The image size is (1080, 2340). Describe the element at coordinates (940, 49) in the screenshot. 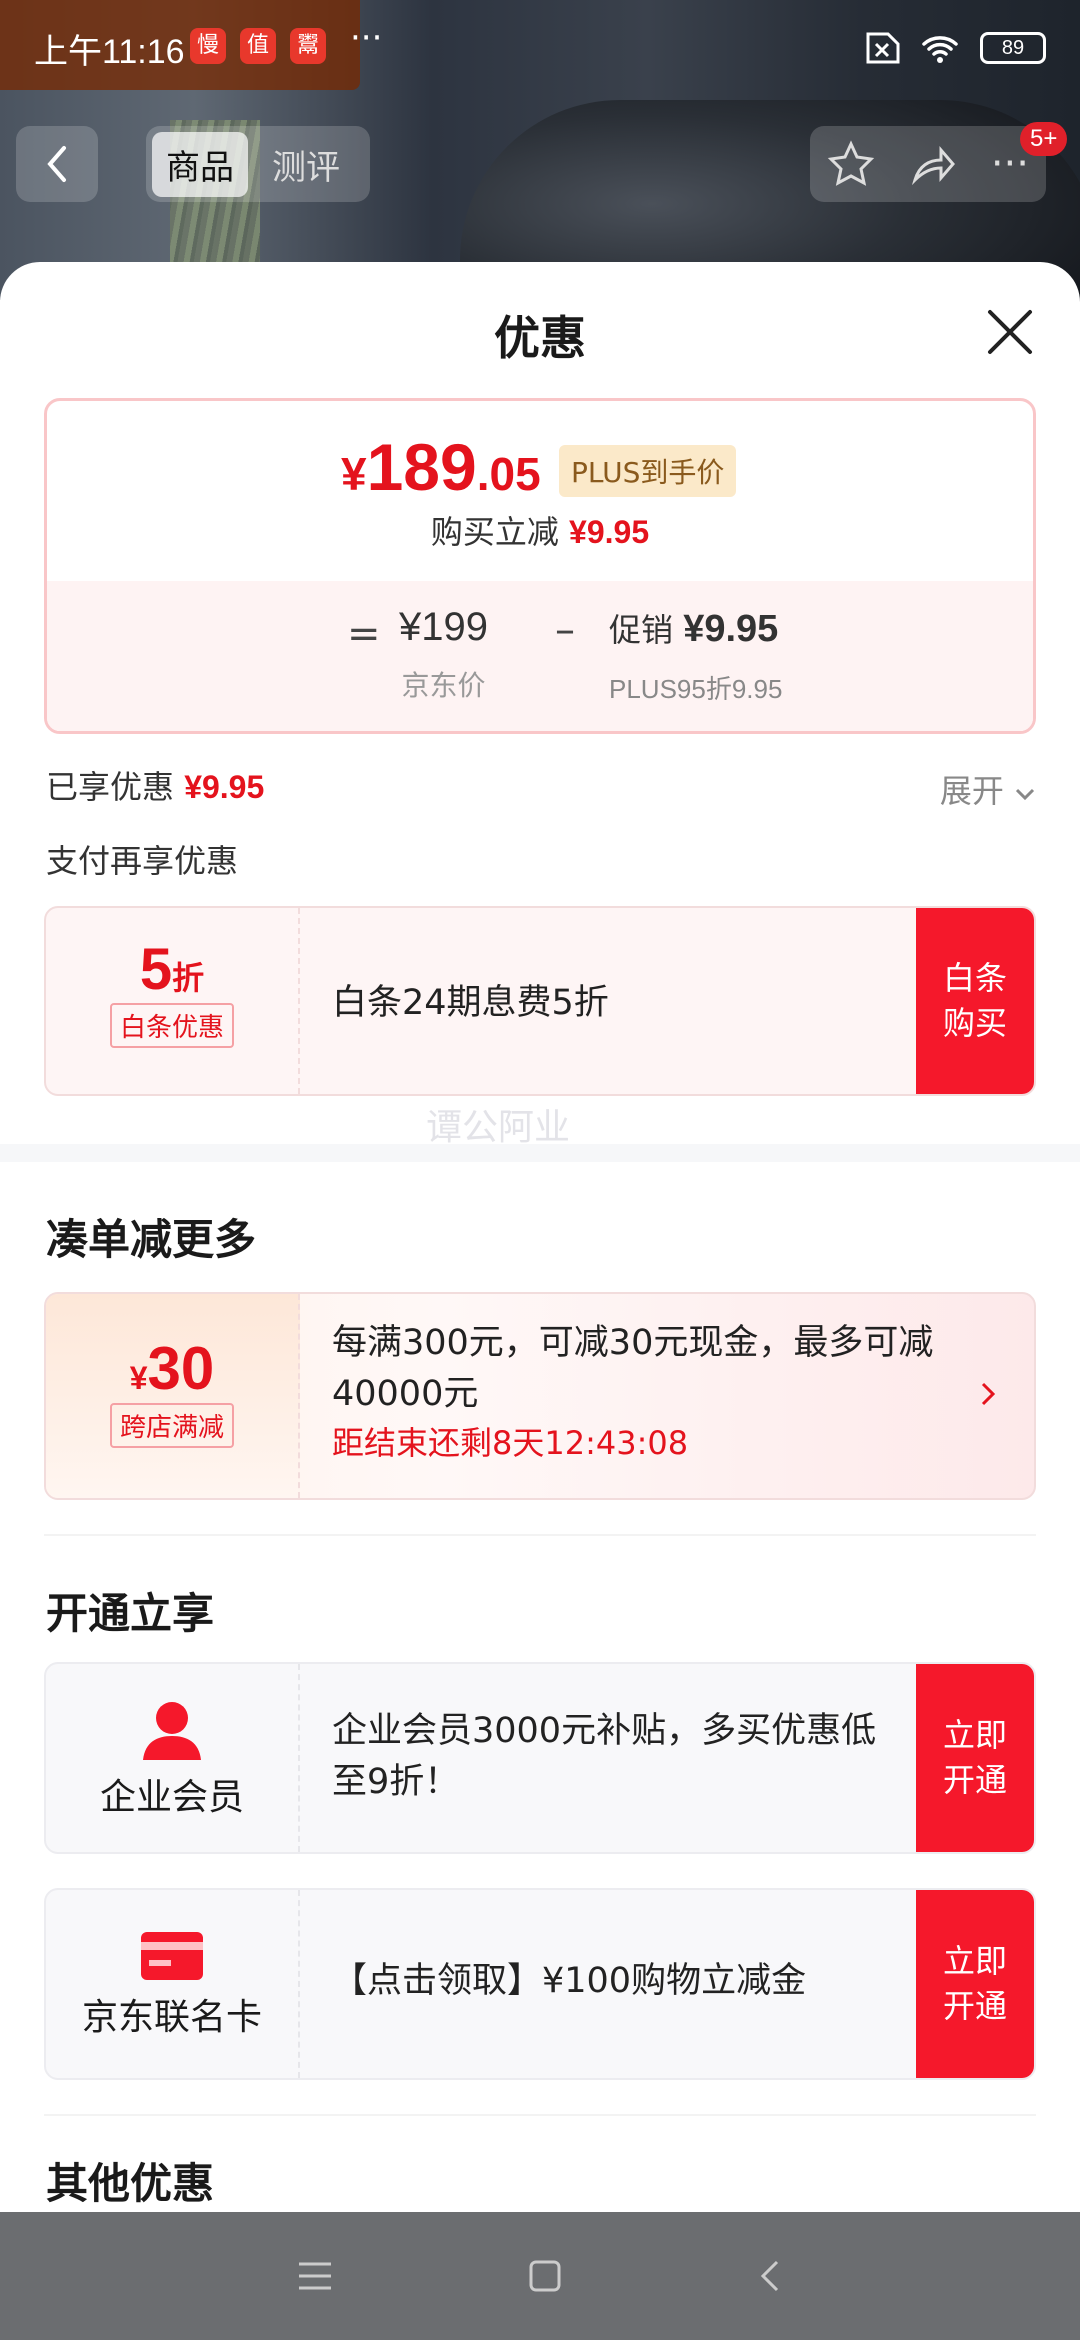

I see `wifi-icon` at that location.